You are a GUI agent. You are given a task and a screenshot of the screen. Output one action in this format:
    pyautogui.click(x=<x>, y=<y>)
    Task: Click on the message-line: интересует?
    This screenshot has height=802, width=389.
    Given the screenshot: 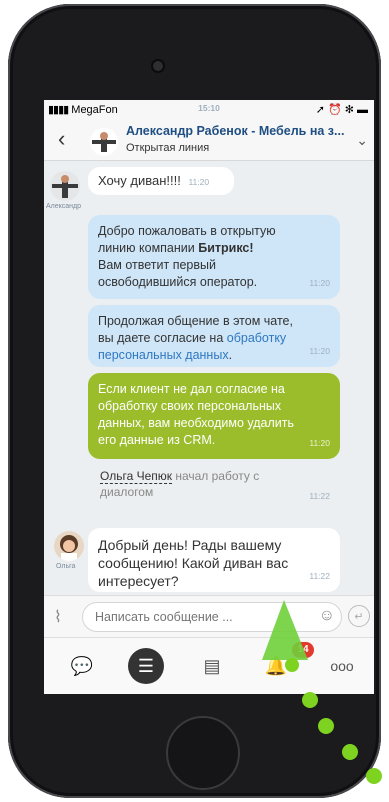 What is the action you would take?
    pyautogui.click(x=138, y=581)
    